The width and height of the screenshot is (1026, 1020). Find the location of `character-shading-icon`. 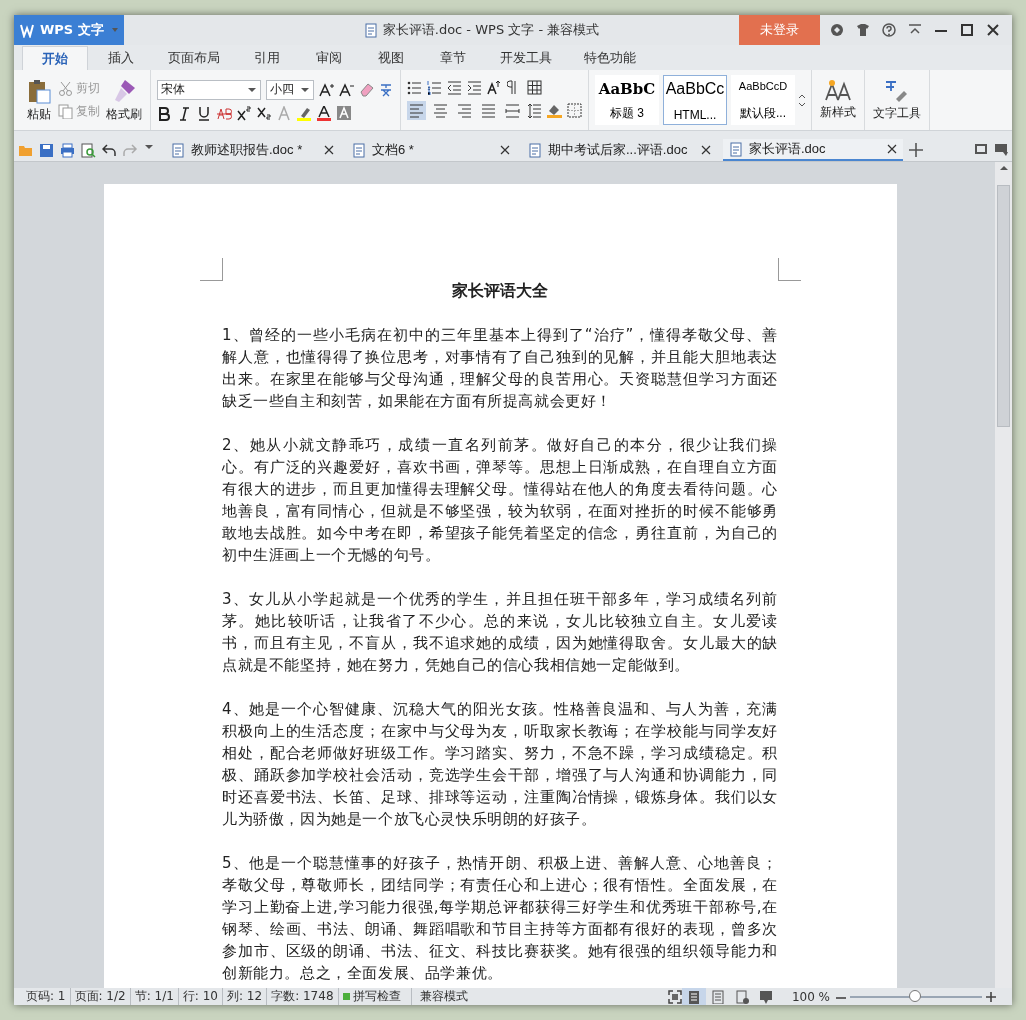

character-shading-icon is located at coordinates (344, 113).